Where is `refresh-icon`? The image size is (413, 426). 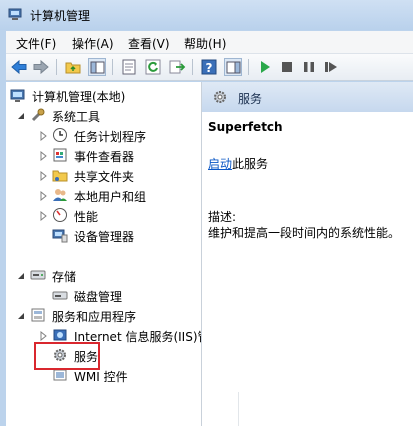
refresh-icon is located at coordinates (153, 67).